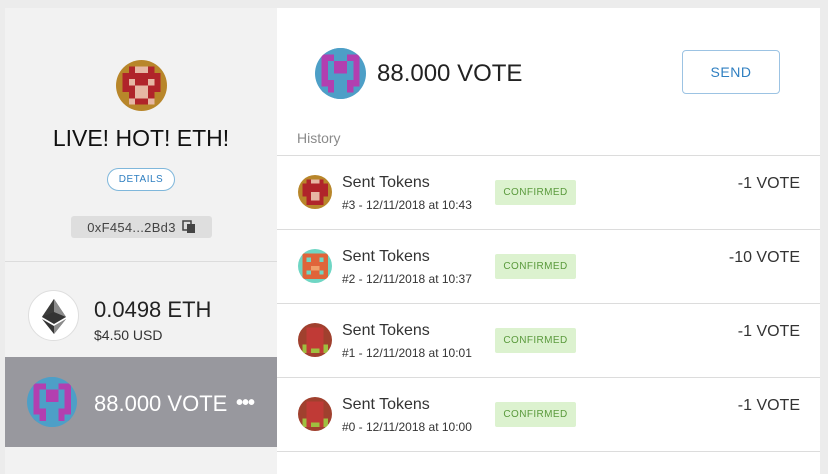  What do you see at coordinates (53, 315) in the screenshot?
I see `ethereum-icon` at bounding box center [53, 315].